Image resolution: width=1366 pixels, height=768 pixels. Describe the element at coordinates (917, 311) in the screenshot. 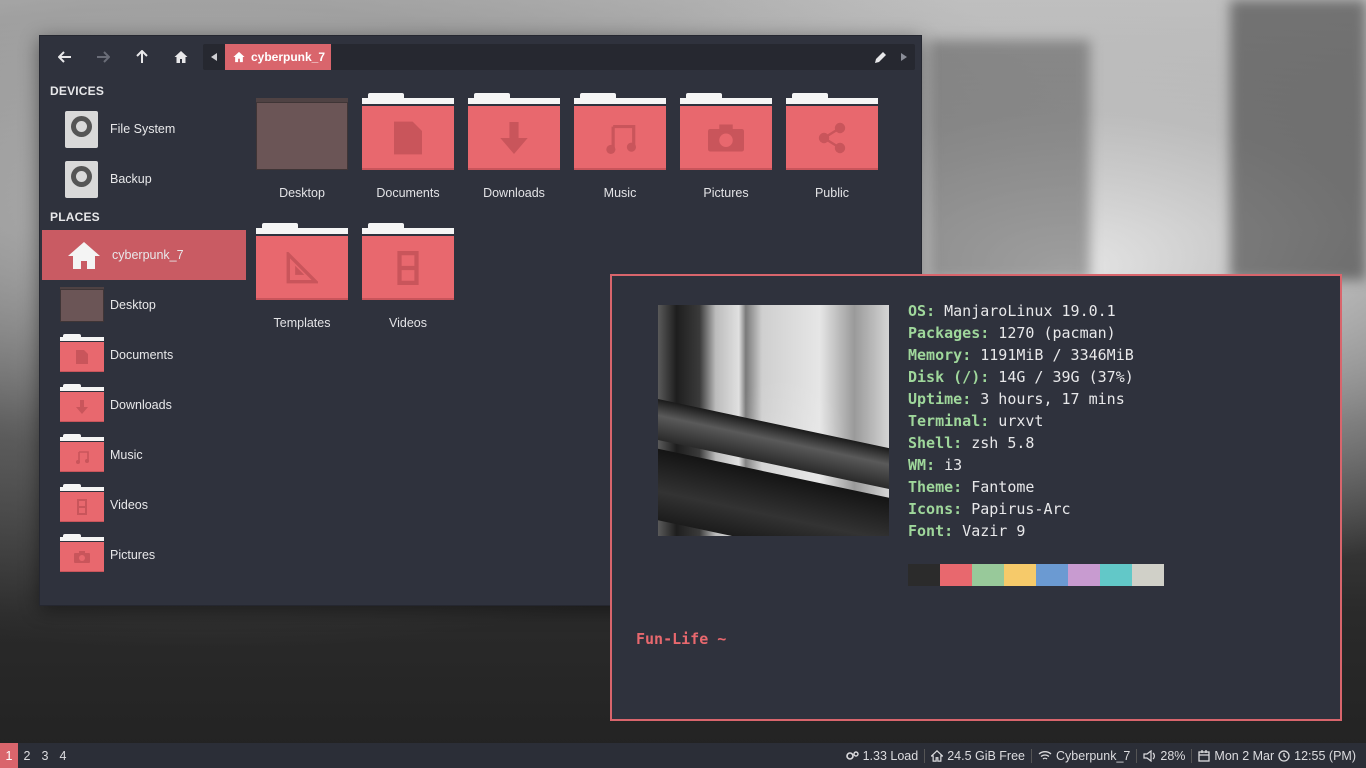

I see `info-key: OS` at that location.